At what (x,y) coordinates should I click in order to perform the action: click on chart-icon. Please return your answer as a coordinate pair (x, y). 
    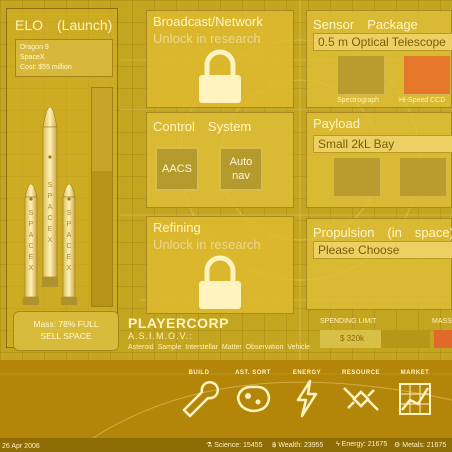
    Looking at the image, I should click on (415, 399).